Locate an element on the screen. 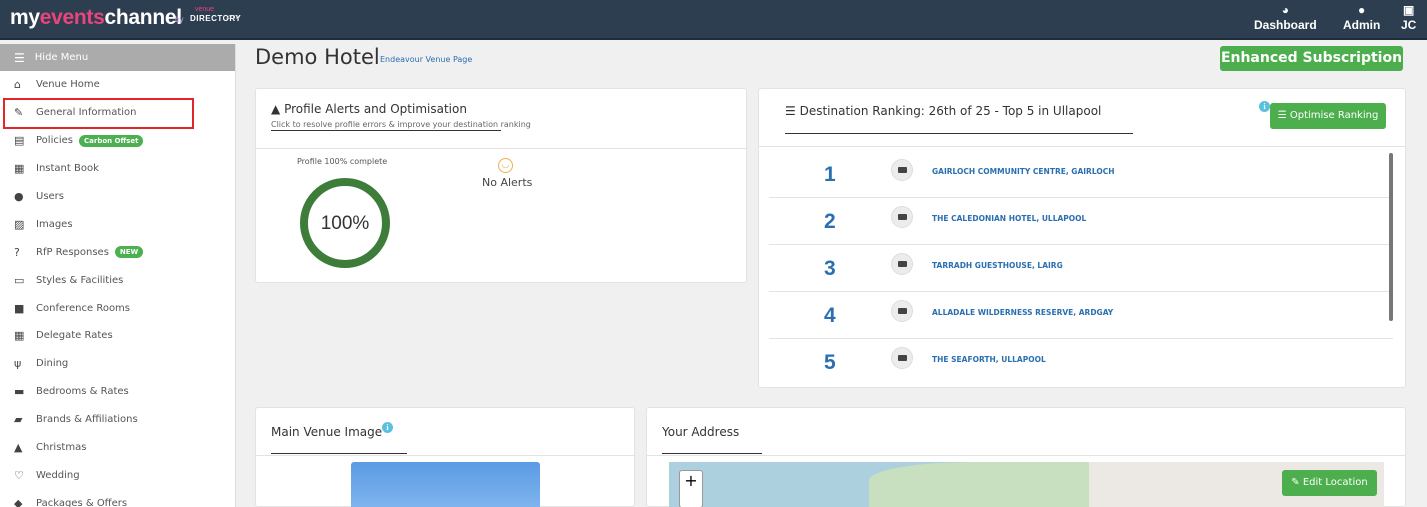 The height and width of the screenshot is (507, 1427). venue-name-link: TARRADH GUESTHOUSE, LAIRG is located at coordinates (997, 265).